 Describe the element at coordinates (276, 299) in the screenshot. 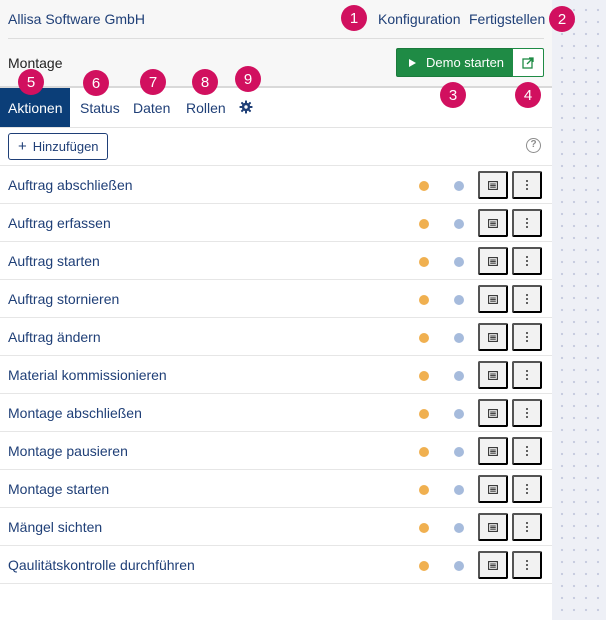

I see `action-row: Auftrag stornieren` at that location.